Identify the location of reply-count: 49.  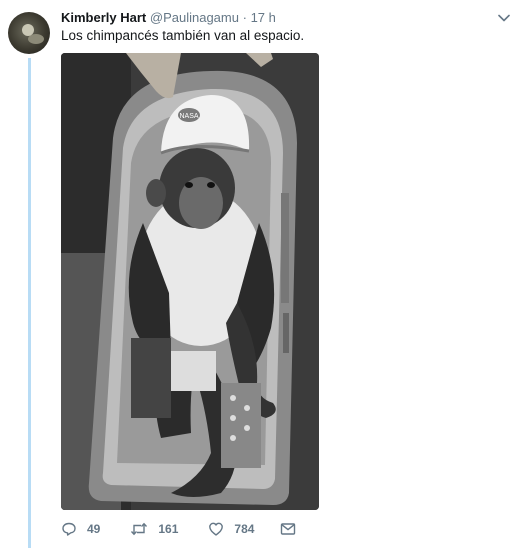
(94, 529).